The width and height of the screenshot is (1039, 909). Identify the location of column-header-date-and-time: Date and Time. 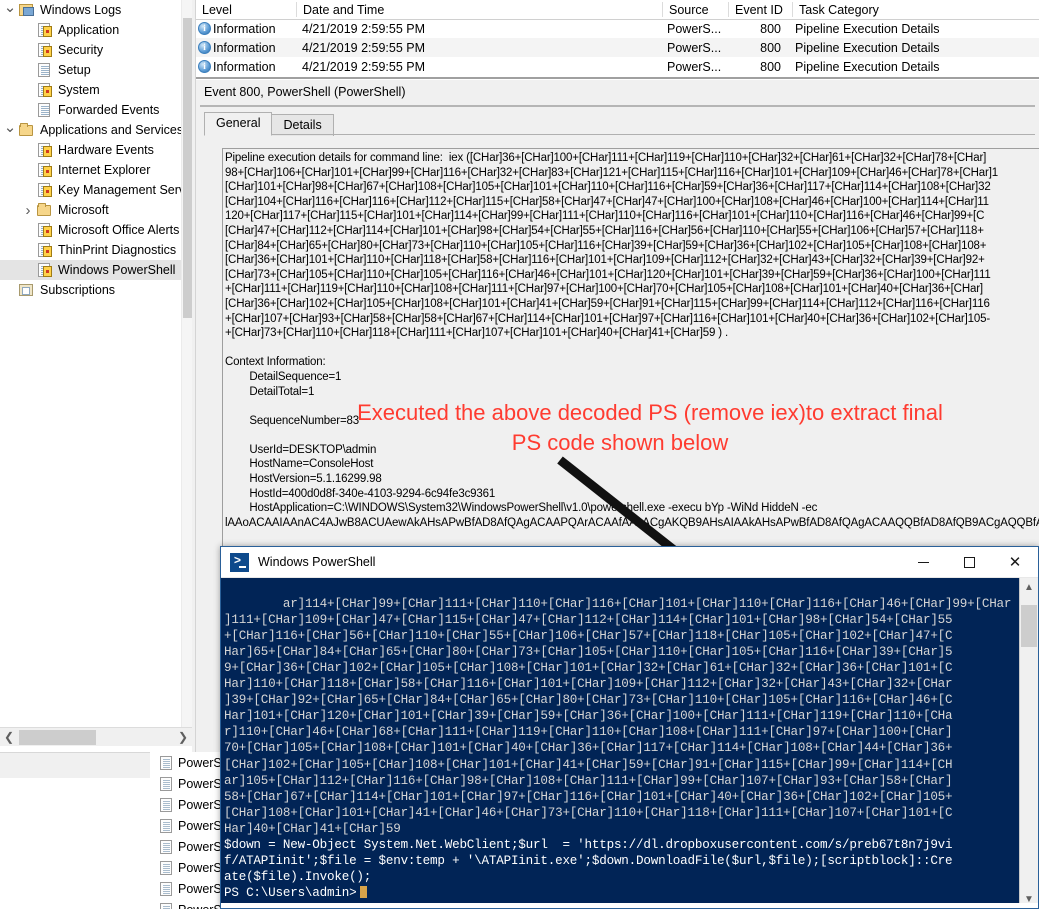
(479, 10).